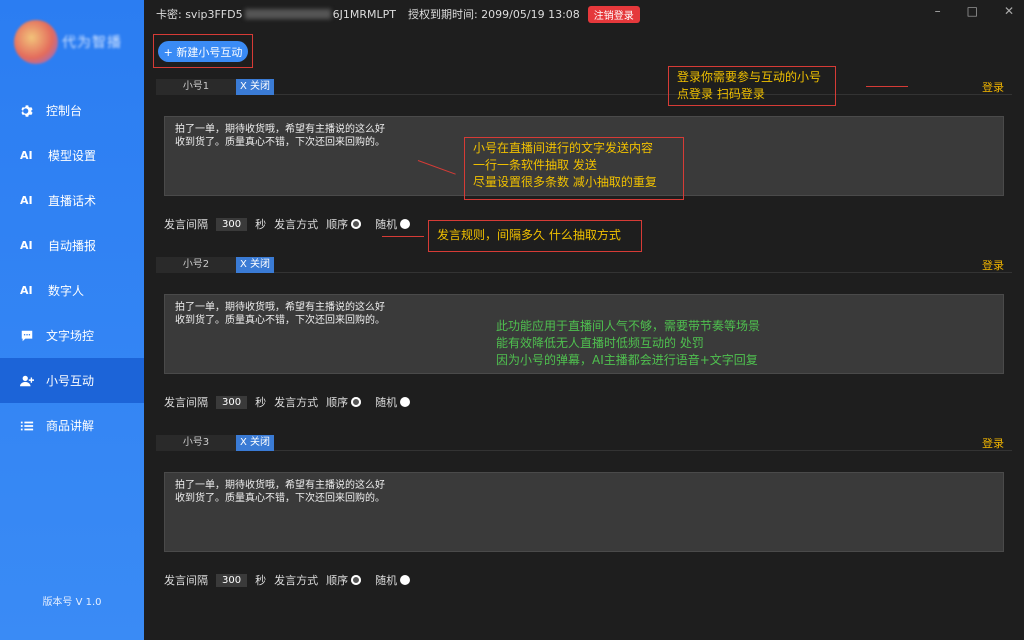 The width and height of the screenshot is (1024, 640). What do you see at coordinates (199, 14) in the screenshot?
I see `card-key-label: 卡密: svip3FFD5` at bounding box center [199, 14].